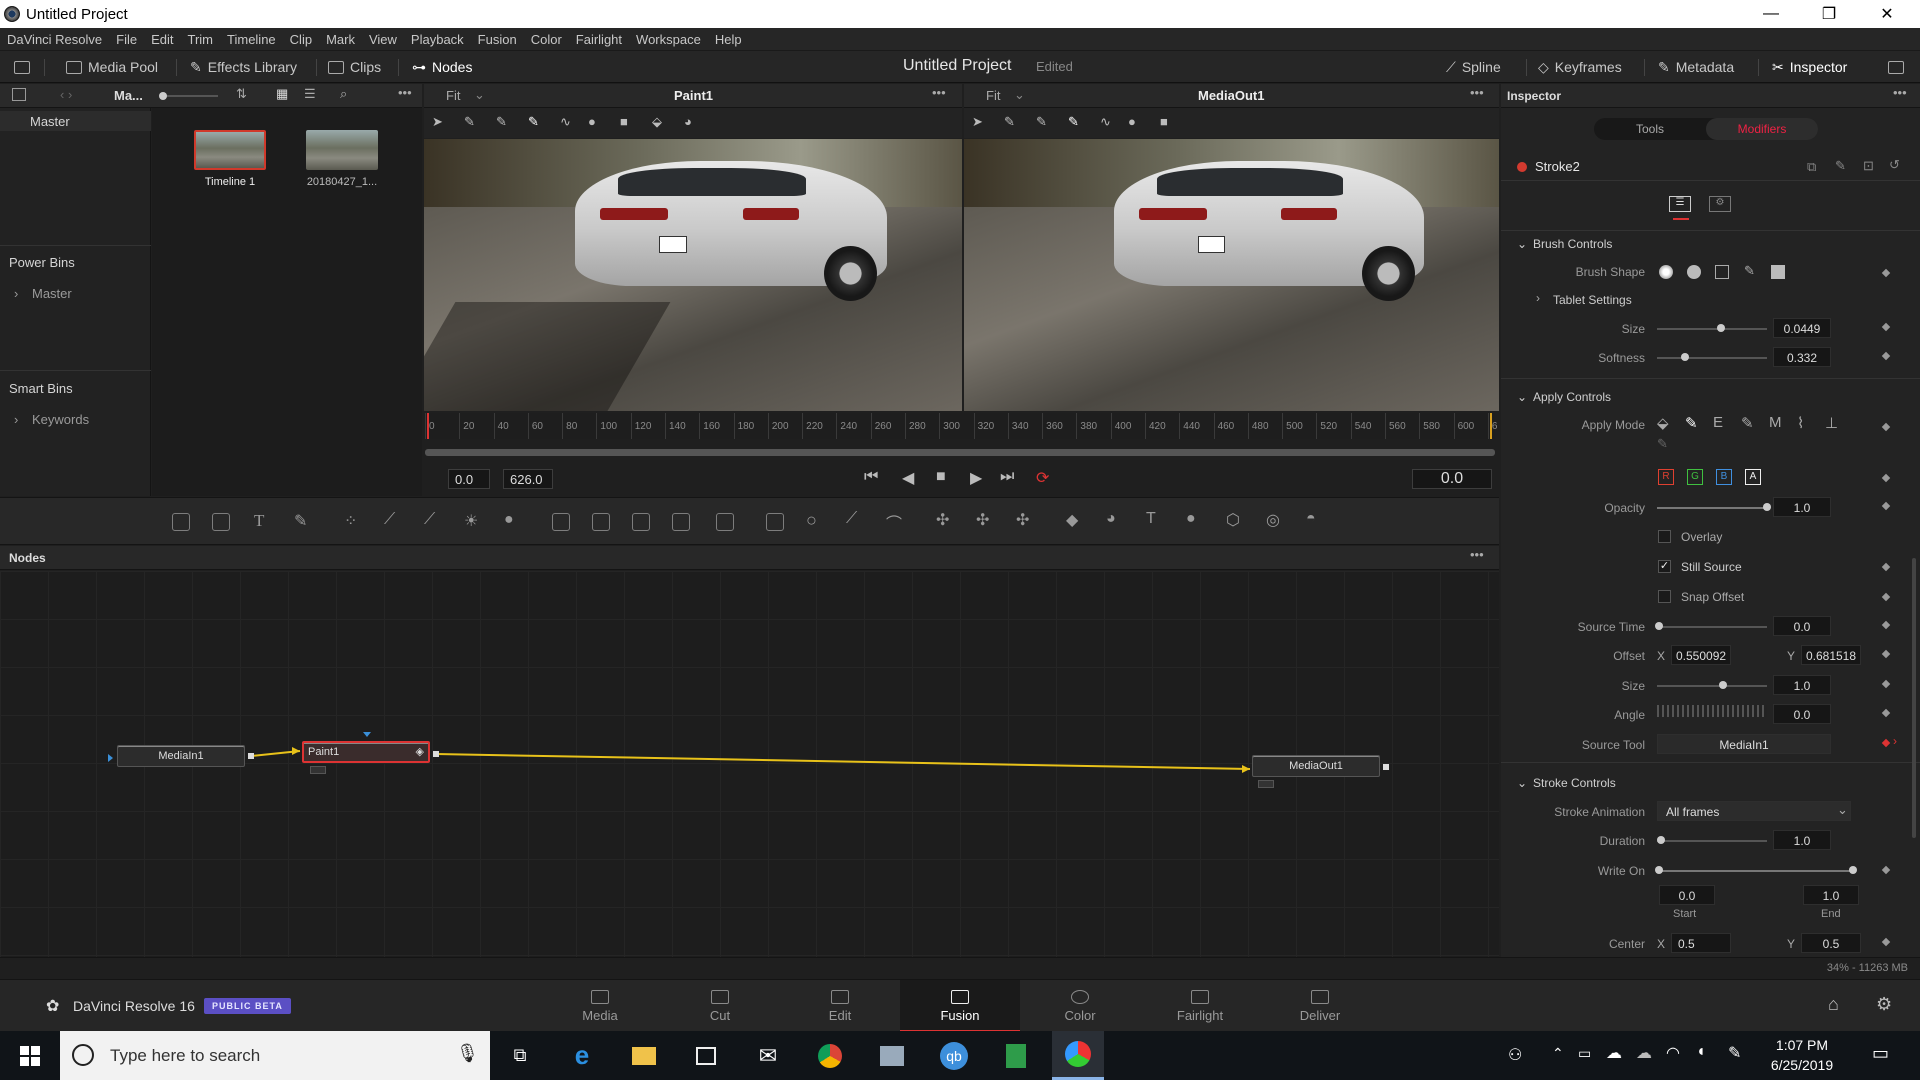  What do you see at coordinates (497, 39) in the screenshot?
I see `menu-fusion: Fusion` at bounding box center [497, 39].